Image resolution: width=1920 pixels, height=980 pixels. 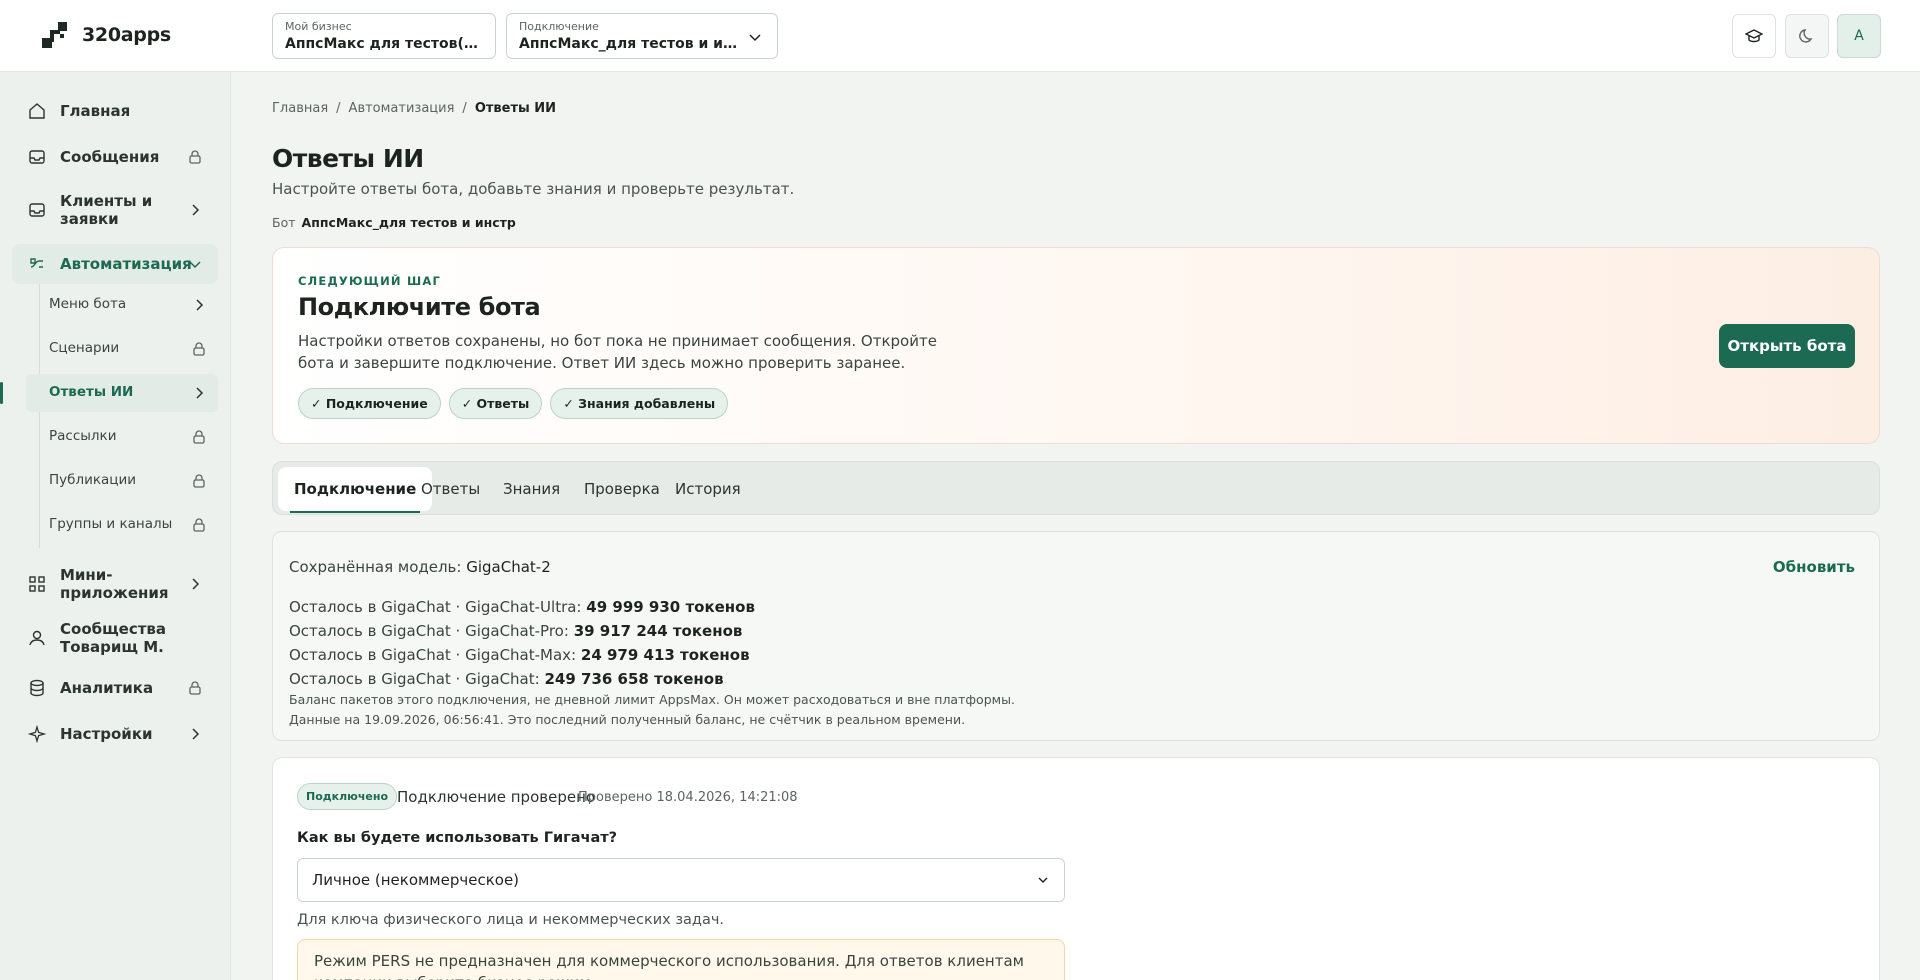 What do you see at coordinates (106, 210) in the screenshot?
I see `sidebar-item-label: Клиенты и заявки` at bounding box center [106, 210].